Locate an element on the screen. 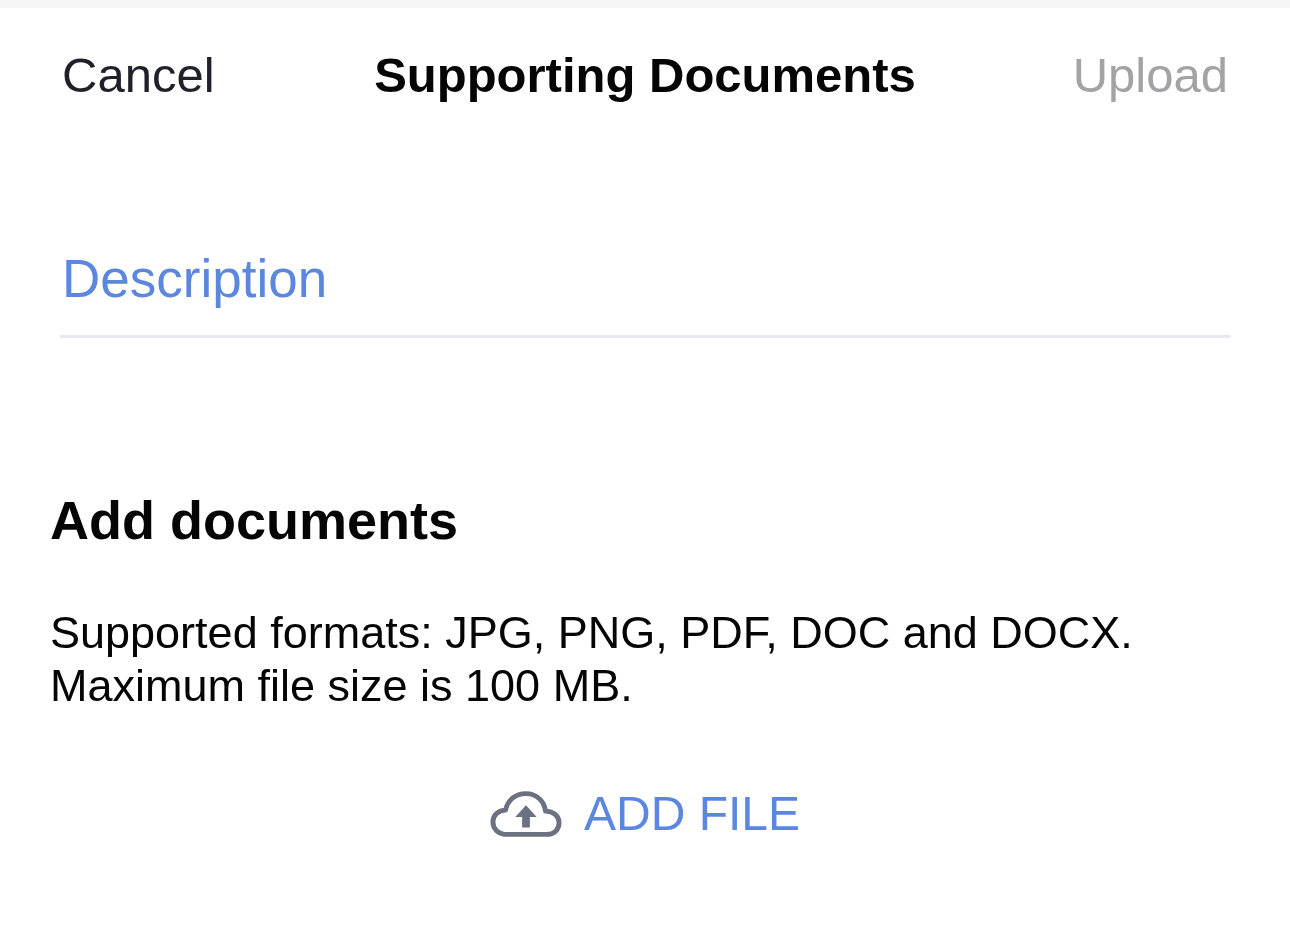 The image size is (1290, 926). cancel-button: Cancel is located at coordinates (138, 75).